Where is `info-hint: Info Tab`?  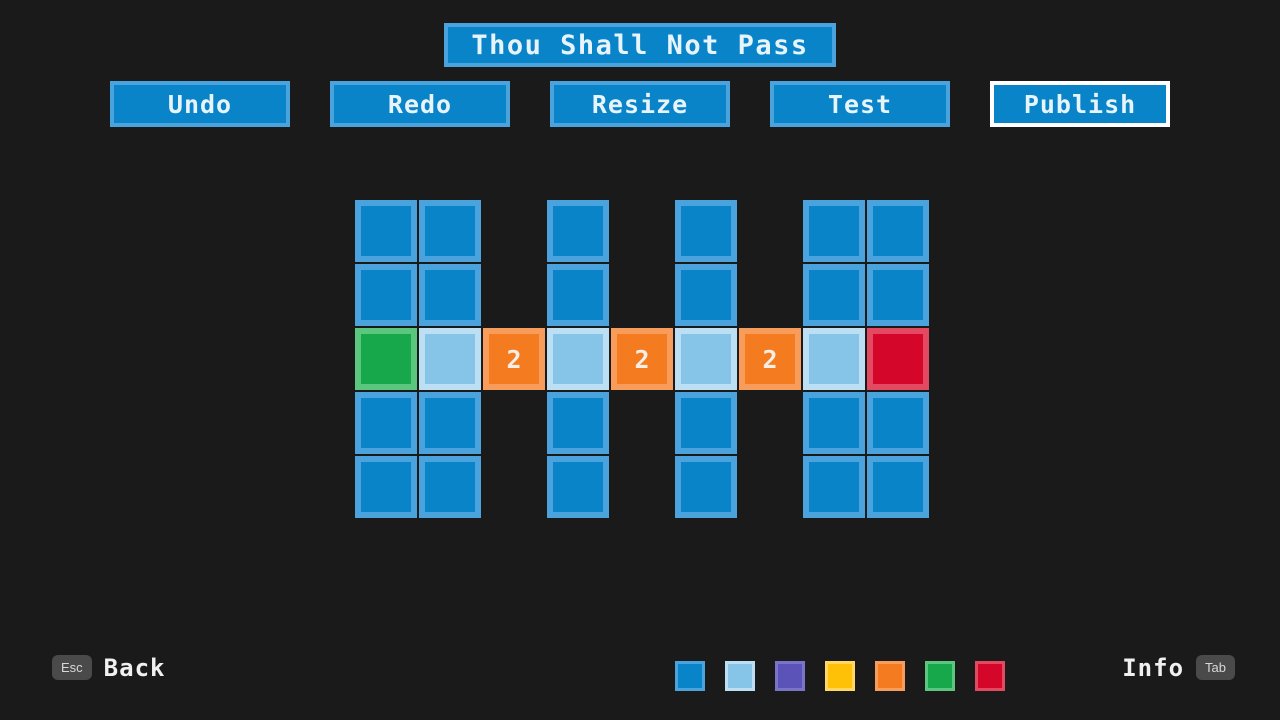
info-hint: Info Tab is located at coordinates (1178, 667).